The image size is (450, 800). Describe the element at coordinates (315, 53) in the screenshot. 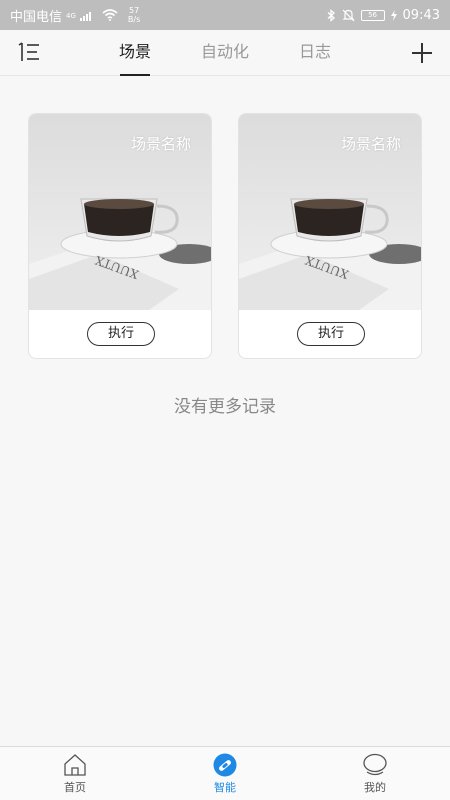

I see `tab-log: 日志` at that location.